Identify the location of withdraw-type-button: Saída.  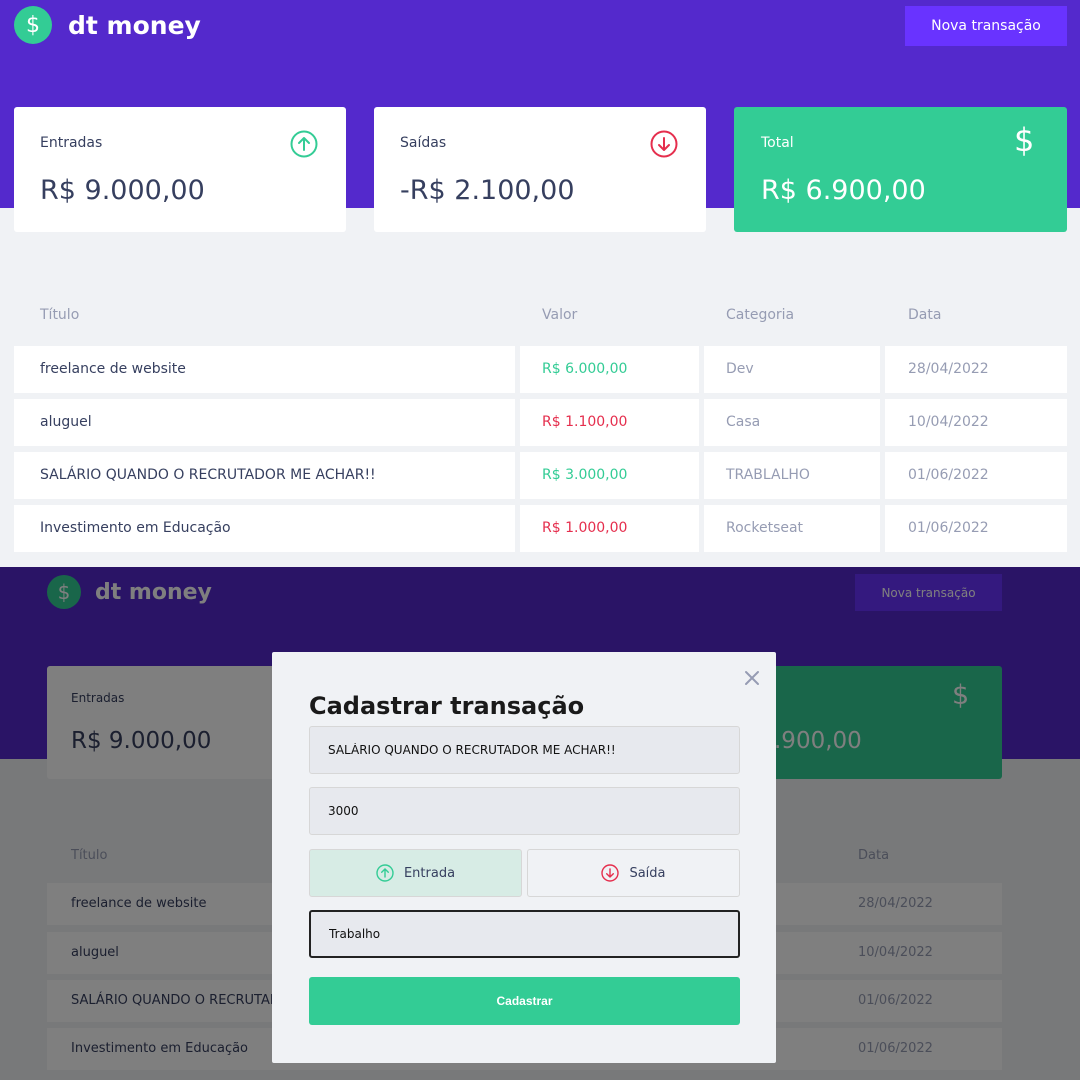
(633, 873).